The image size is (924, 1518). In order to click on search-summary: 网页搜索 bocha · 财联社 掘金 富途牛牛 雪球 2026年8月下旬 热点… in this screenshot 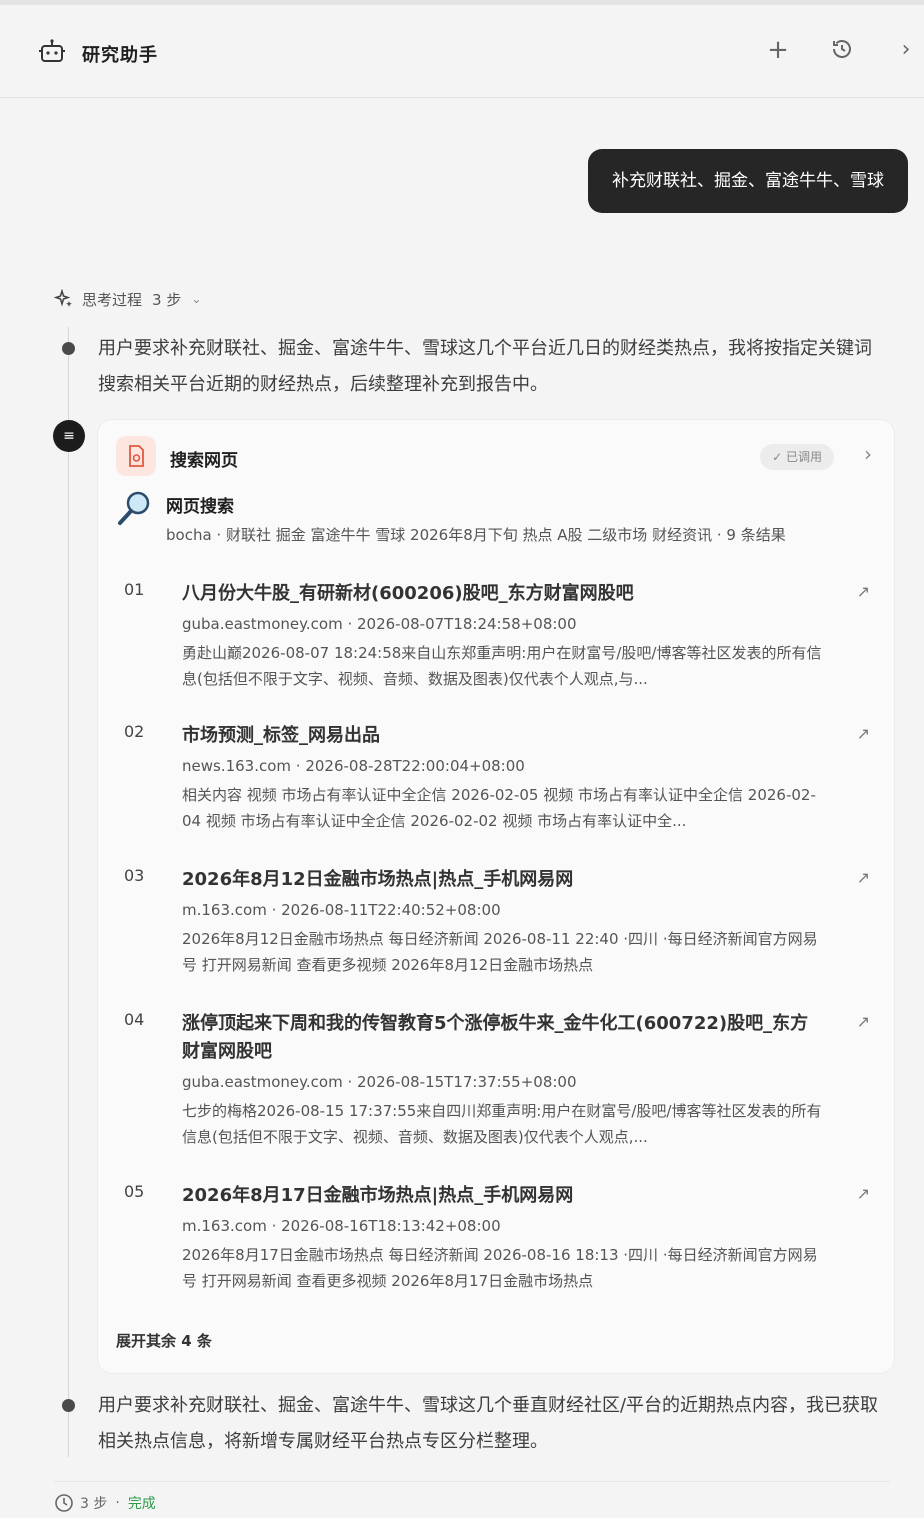, I will do `click(495, 521)`.